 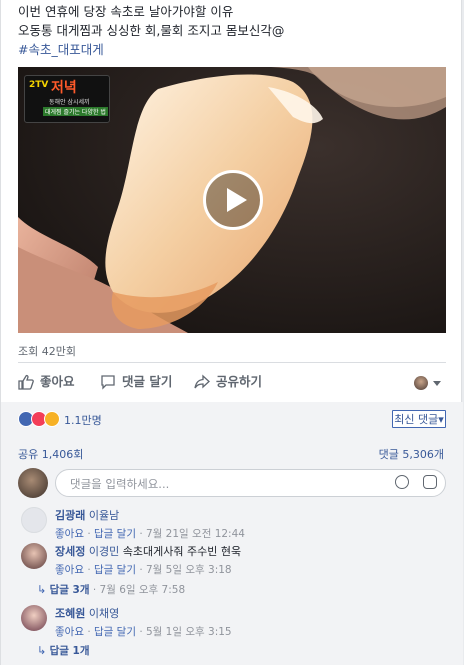 I want to click on comment-body: 장세정 이경민 속초대게사줘 주수빈 현욱, so click(x=148, y=551).